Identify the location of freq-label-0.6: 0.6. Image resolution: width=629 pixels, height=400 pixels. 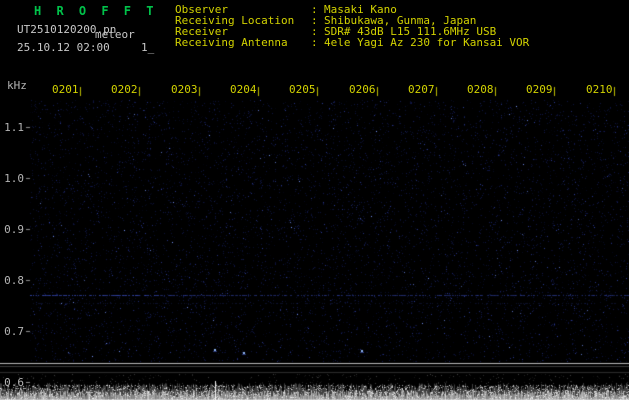
(14, 382).